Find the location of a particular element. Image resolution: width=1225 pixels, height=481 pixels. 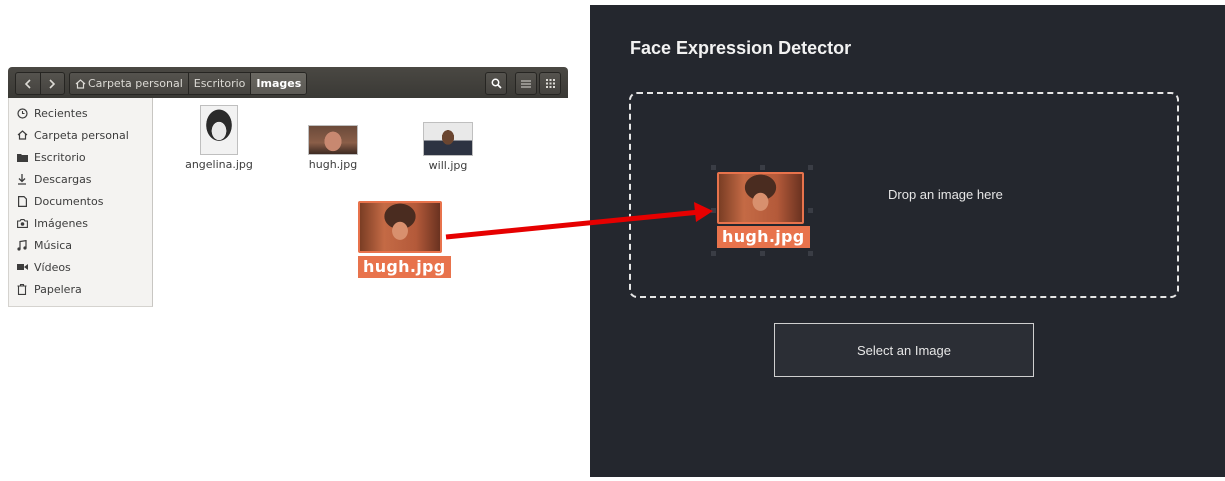

dragged-file-preview: hugh.jpg is located at coordinates (763, 210).